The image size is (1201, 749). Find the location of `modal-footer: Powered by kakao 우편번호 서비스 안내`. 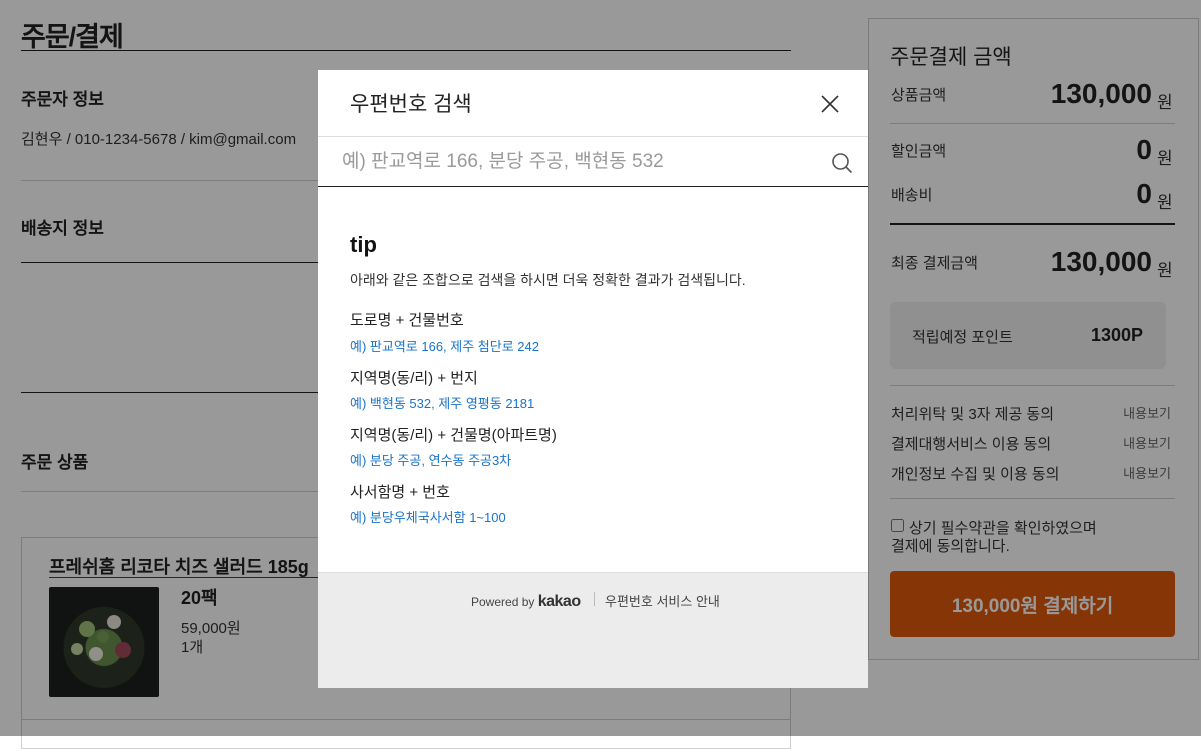

modal-footer: Powered by kakao 우편번호 서비스 안내 is located at coordinates (593, 630).